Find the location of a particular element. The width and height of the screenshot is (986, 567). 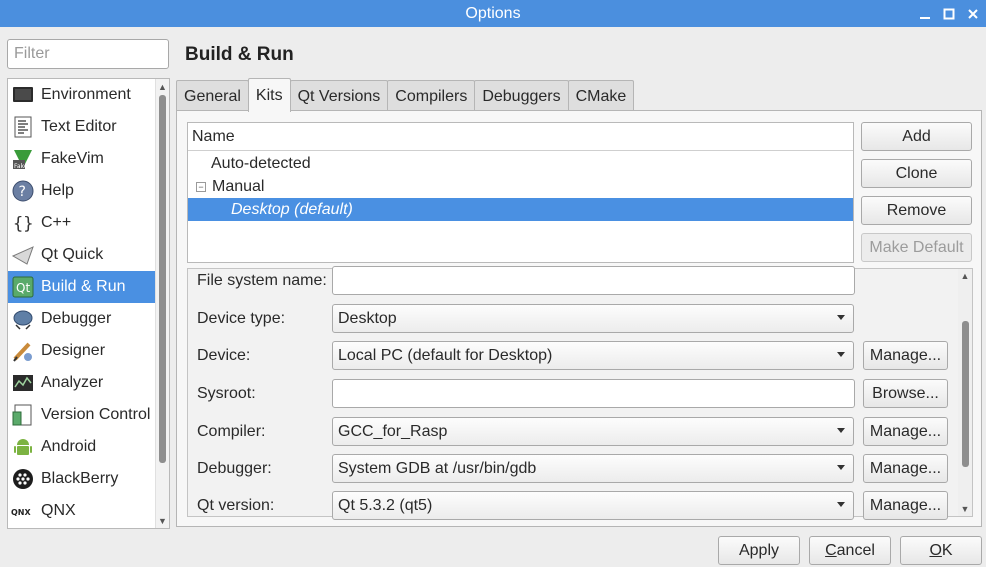

category-item-fakevim: Fake FakeVim is located at coordinates (82, 159).